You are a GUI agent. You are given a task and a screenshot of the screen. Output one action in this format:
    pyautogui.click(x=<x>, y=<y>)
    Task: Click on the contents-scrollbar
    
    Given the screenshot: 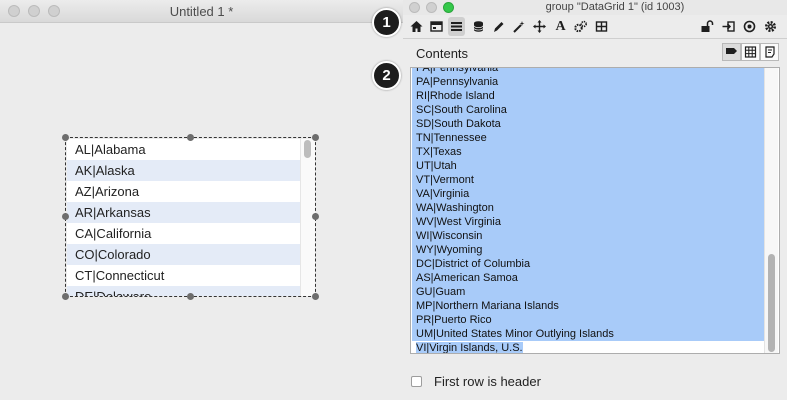 What is the action you would take?
    pyautogui.click(x=771, y=210)
    